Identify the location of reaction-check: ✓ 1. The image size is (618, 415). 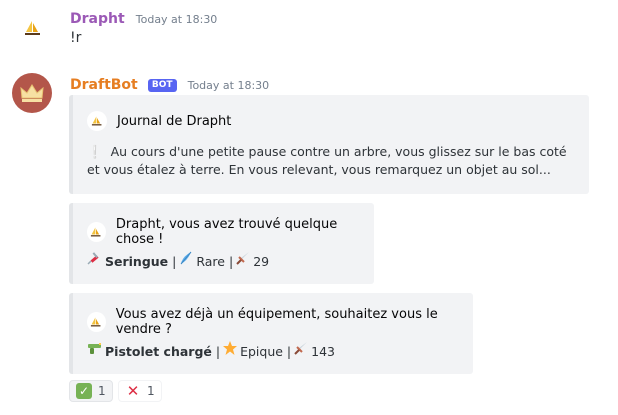
(91, 391).